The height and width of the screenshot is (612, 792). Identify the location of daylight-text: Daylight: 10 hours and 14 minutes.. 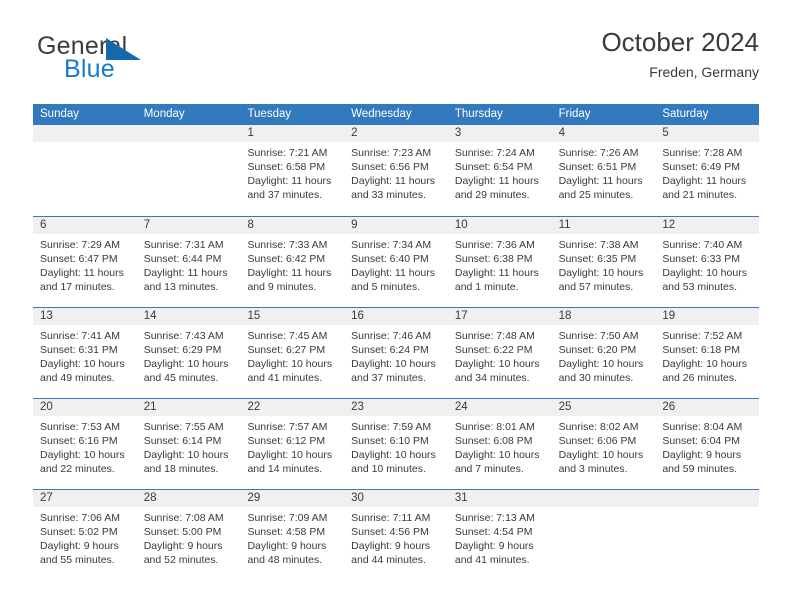
(290, 462).